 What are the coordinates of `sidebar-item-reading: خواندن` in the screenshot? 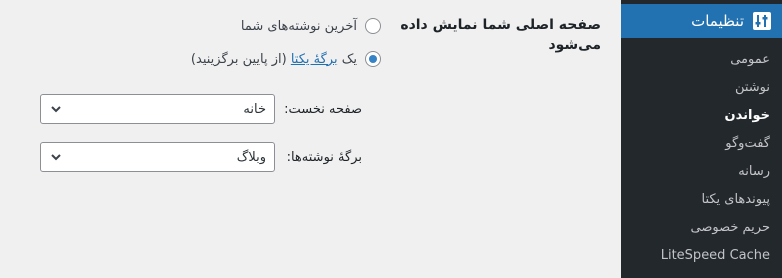 It's located at (701, 116).